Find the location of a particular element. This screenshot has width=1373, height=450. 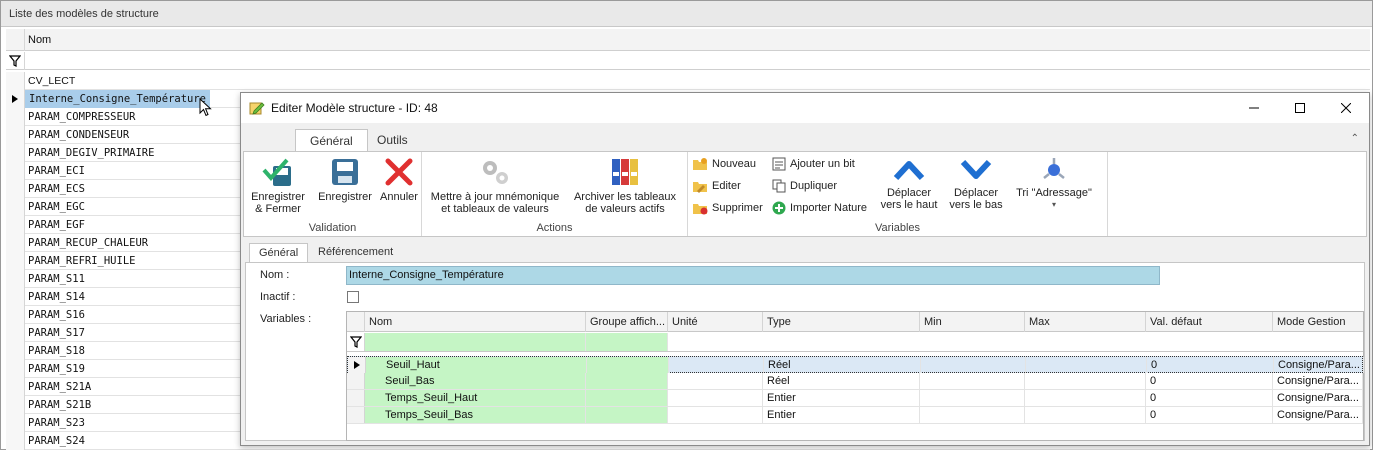

binders-icon is located at coordinates (625, 172).